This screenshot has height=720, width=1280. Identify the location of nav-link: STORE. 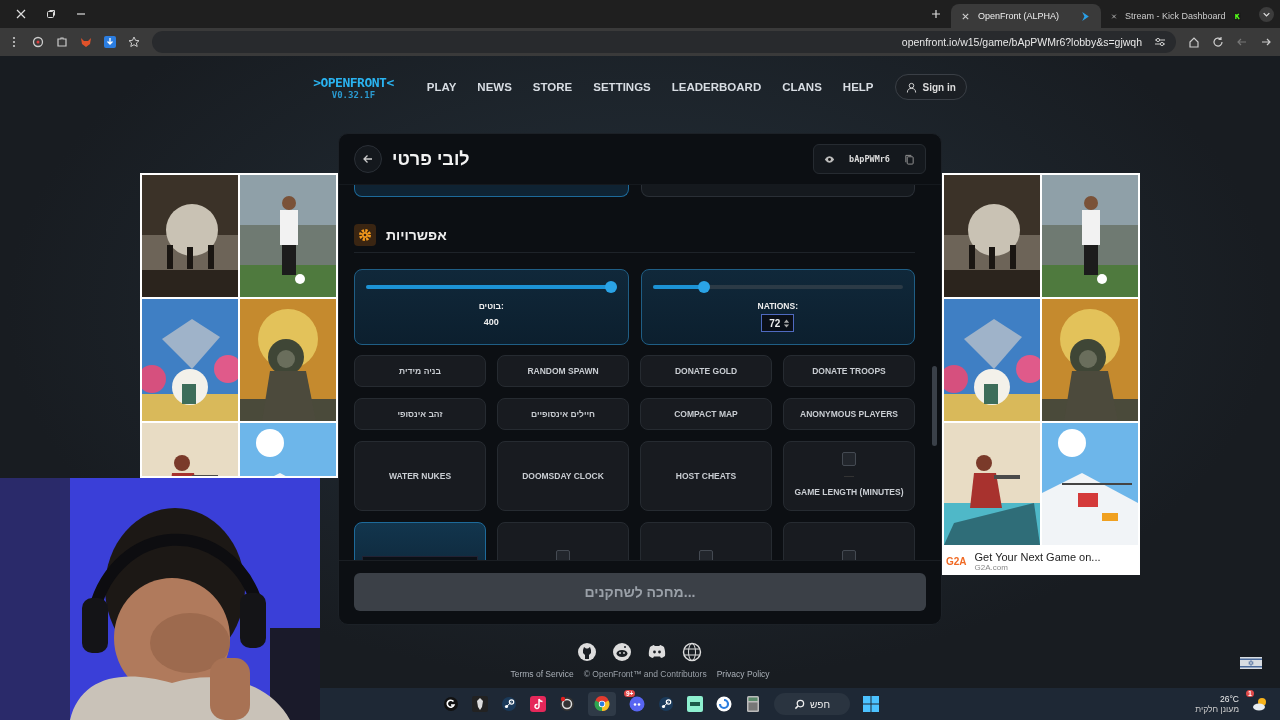
(552, 87).